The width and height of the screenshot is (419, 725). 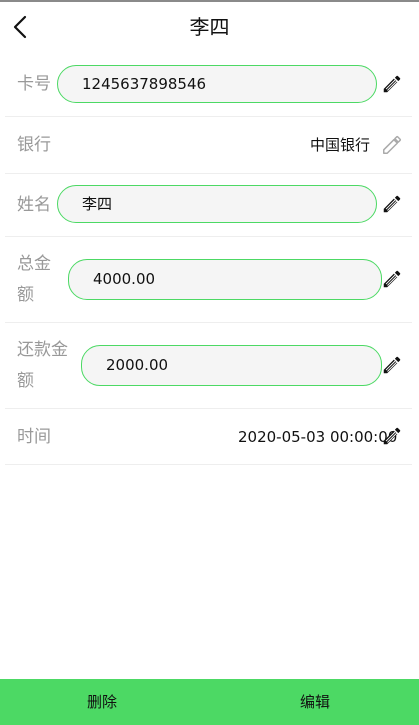 I want to click on repaid-amount-edit-button, so click(x=392, y=365).